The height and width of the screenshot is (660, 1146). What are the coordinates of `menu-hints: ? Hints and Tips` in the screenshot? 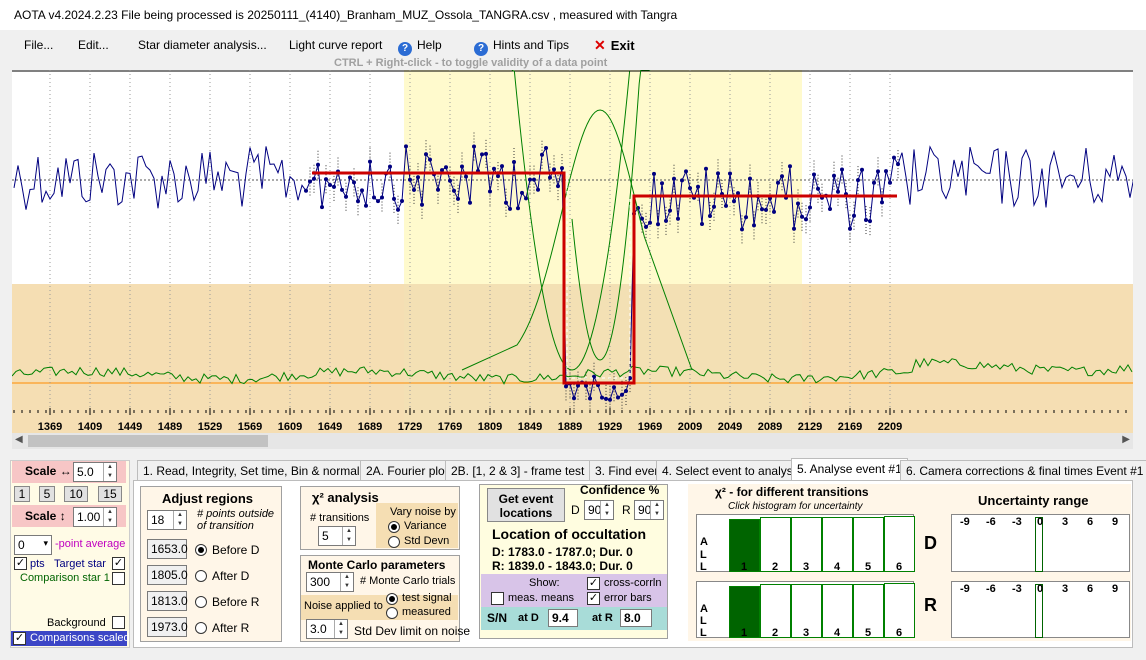 It's located at (521, 47).